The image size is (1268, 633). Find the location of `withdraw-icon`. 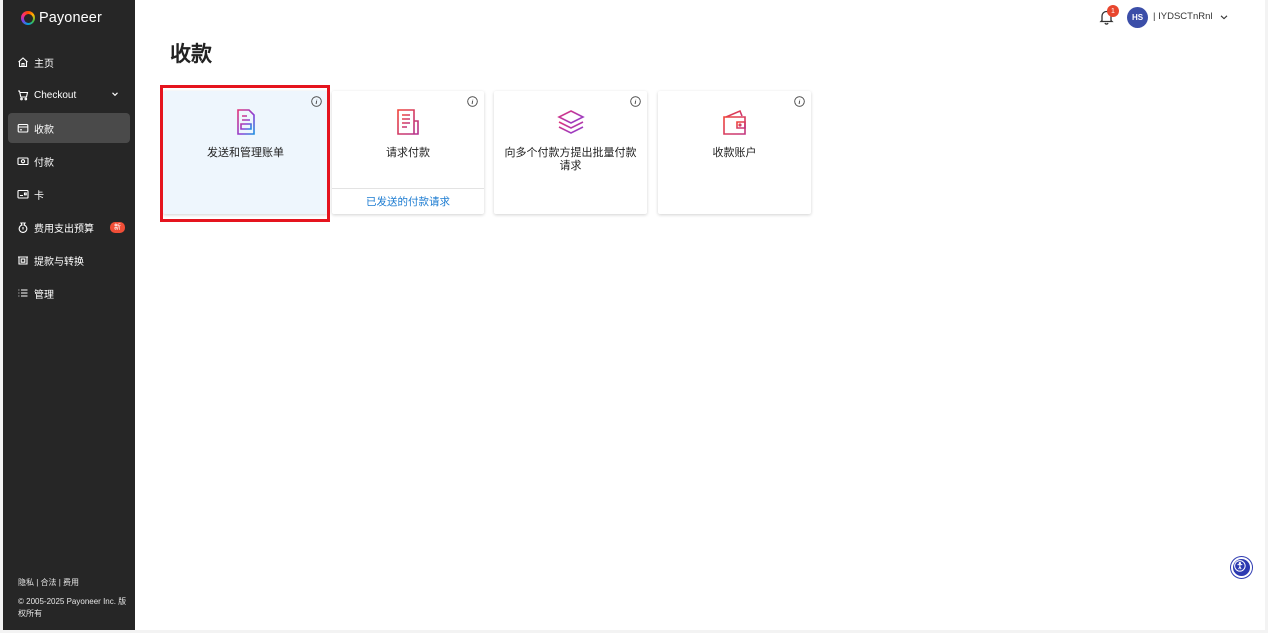

withdraw-icon is located at coordinates (23, 260).